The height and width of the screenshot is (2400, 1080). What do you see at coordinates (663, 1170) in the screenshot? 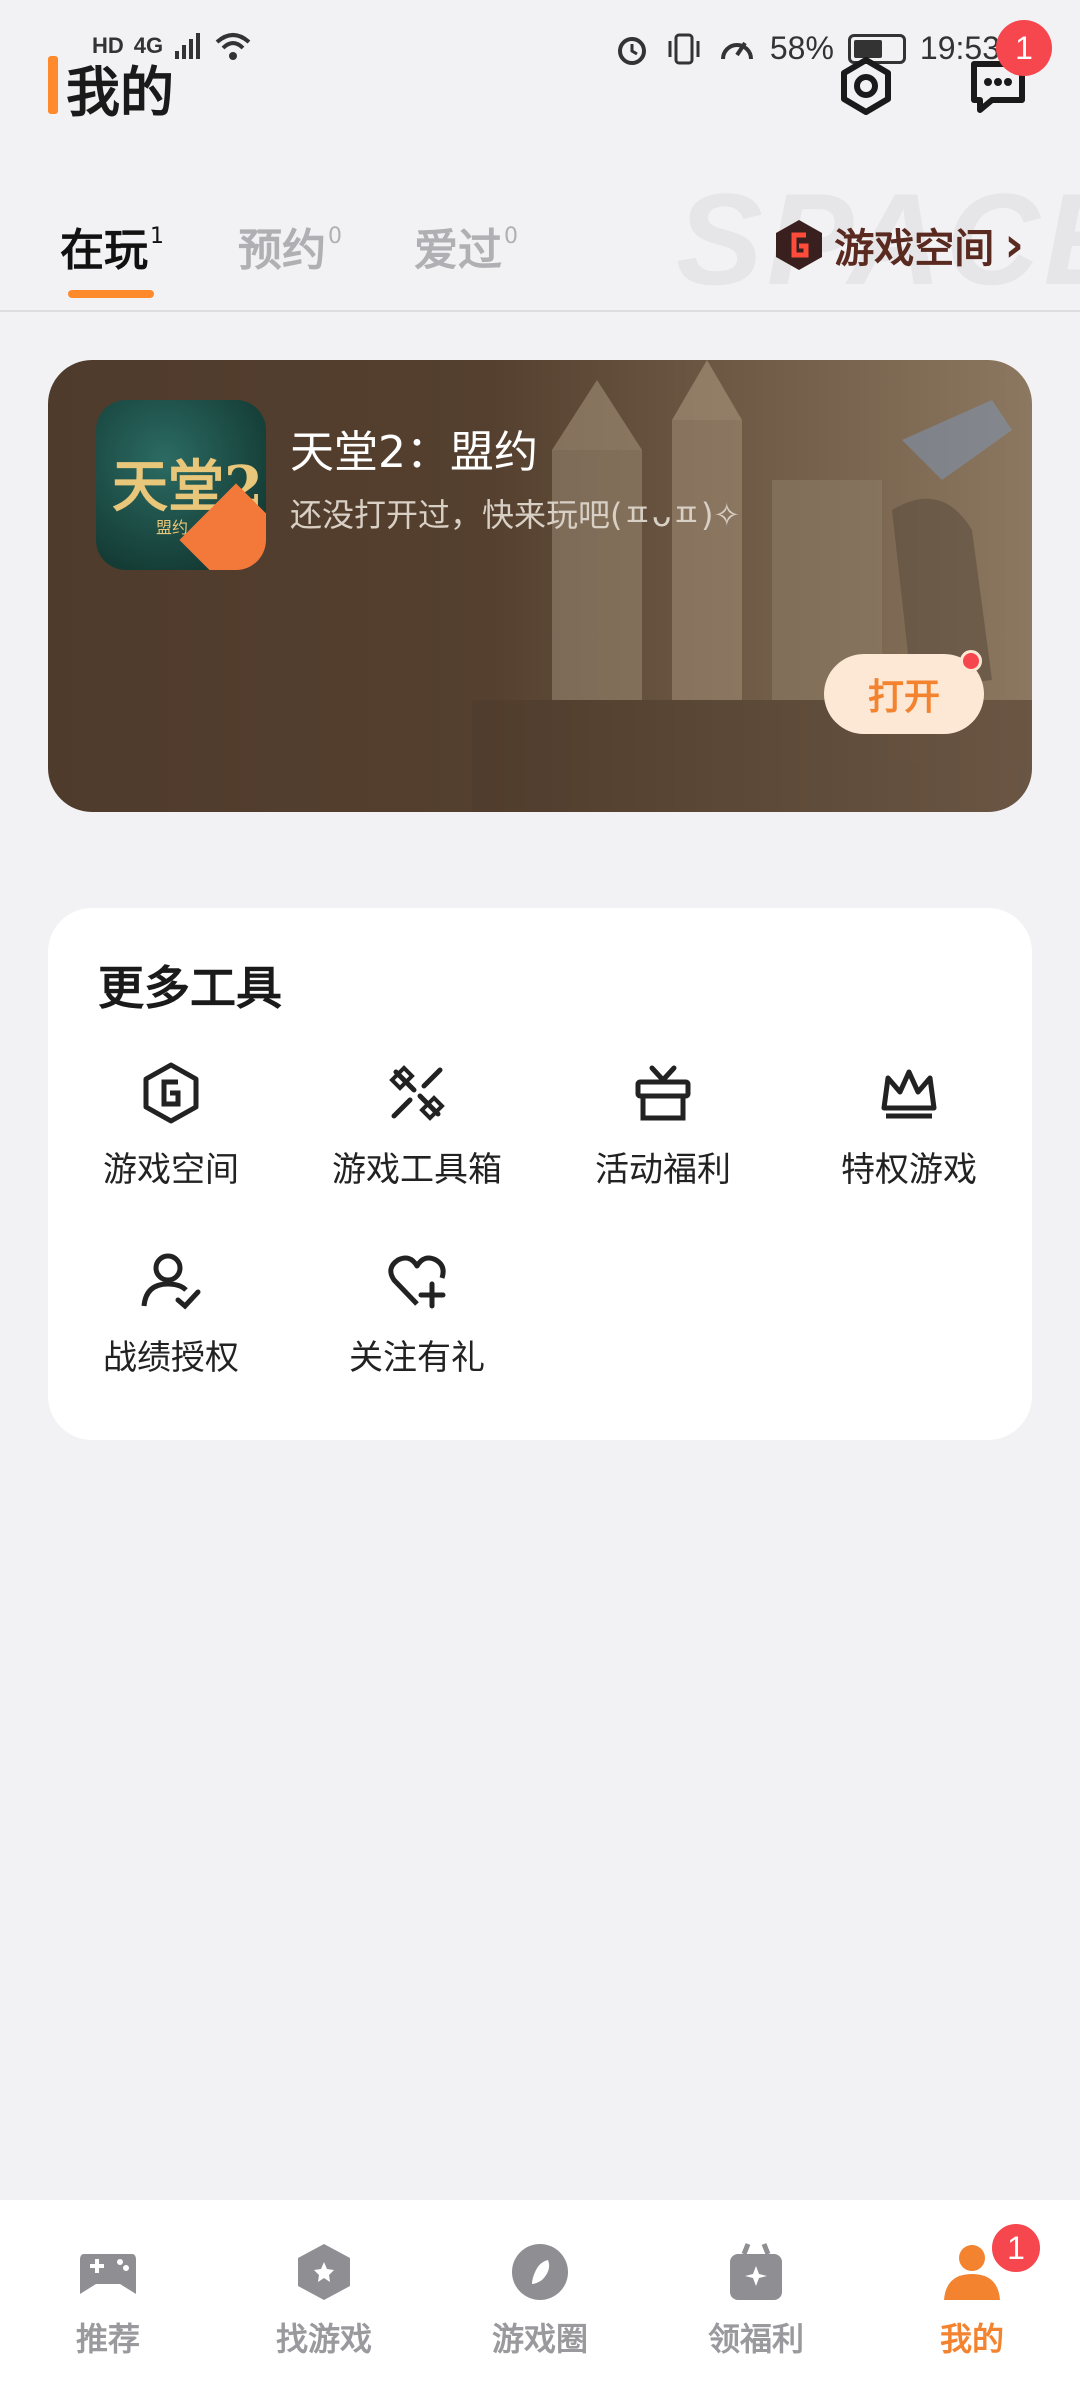
I see `tool-label: 活动福利` at bounding box center [663, 1170].